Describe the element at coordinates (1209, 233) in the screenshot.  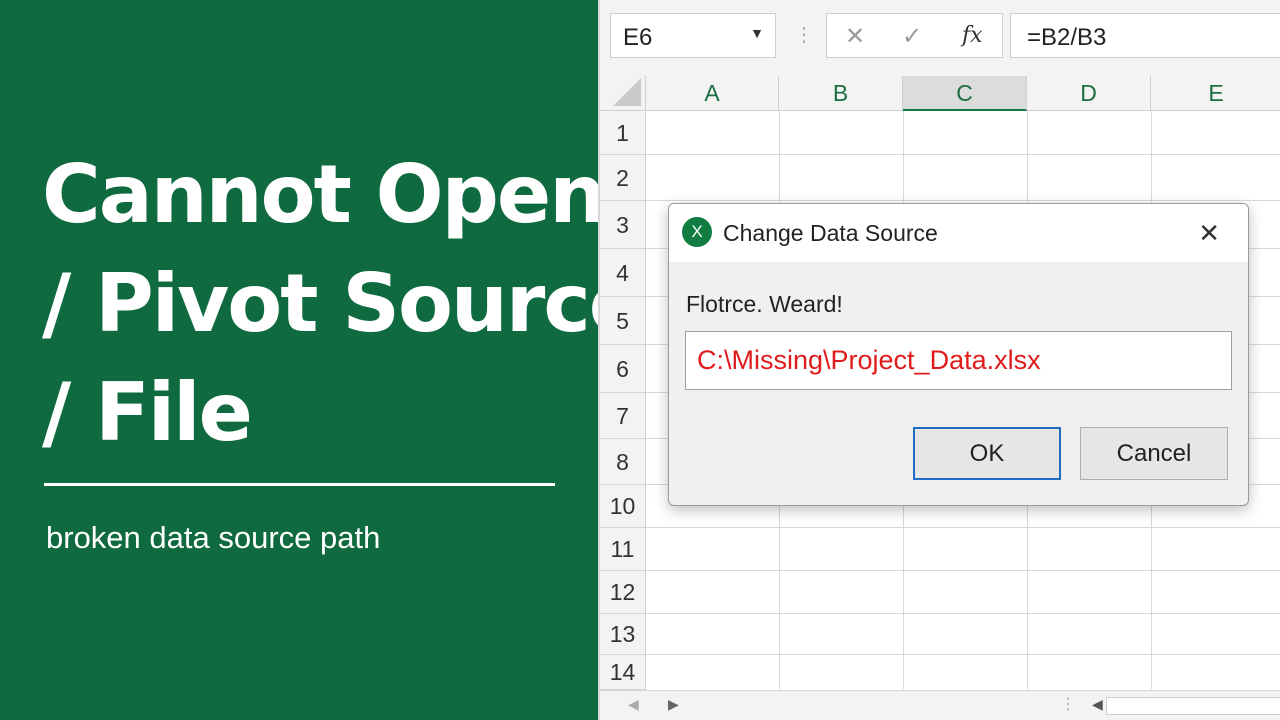
I see `close-icon: ✕` at that location.